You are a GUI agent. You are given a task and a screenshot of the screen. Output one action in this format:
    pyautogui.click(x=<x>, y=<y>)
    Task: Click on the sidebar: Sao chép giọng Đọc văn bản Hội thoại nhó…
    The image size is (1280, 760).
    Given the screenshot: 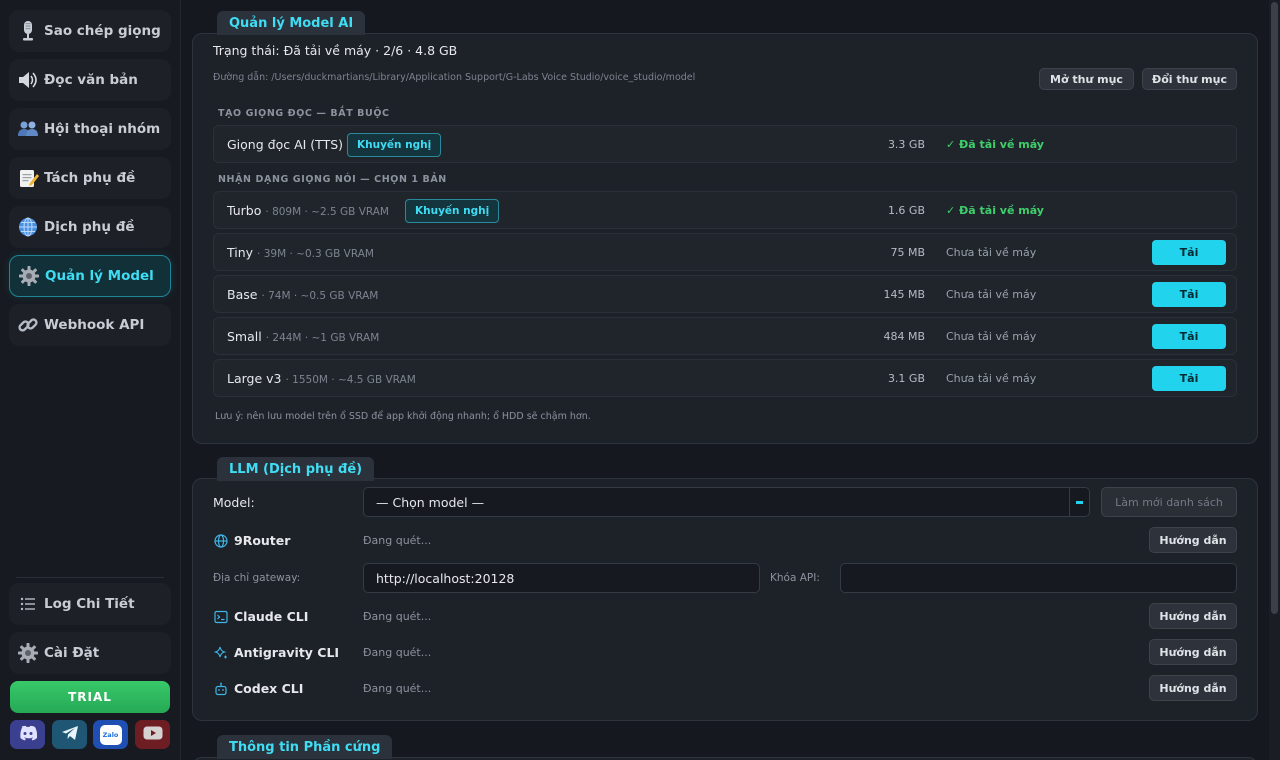 What is the action you would take?
    pyautogui.click(x=90, y=380)
    